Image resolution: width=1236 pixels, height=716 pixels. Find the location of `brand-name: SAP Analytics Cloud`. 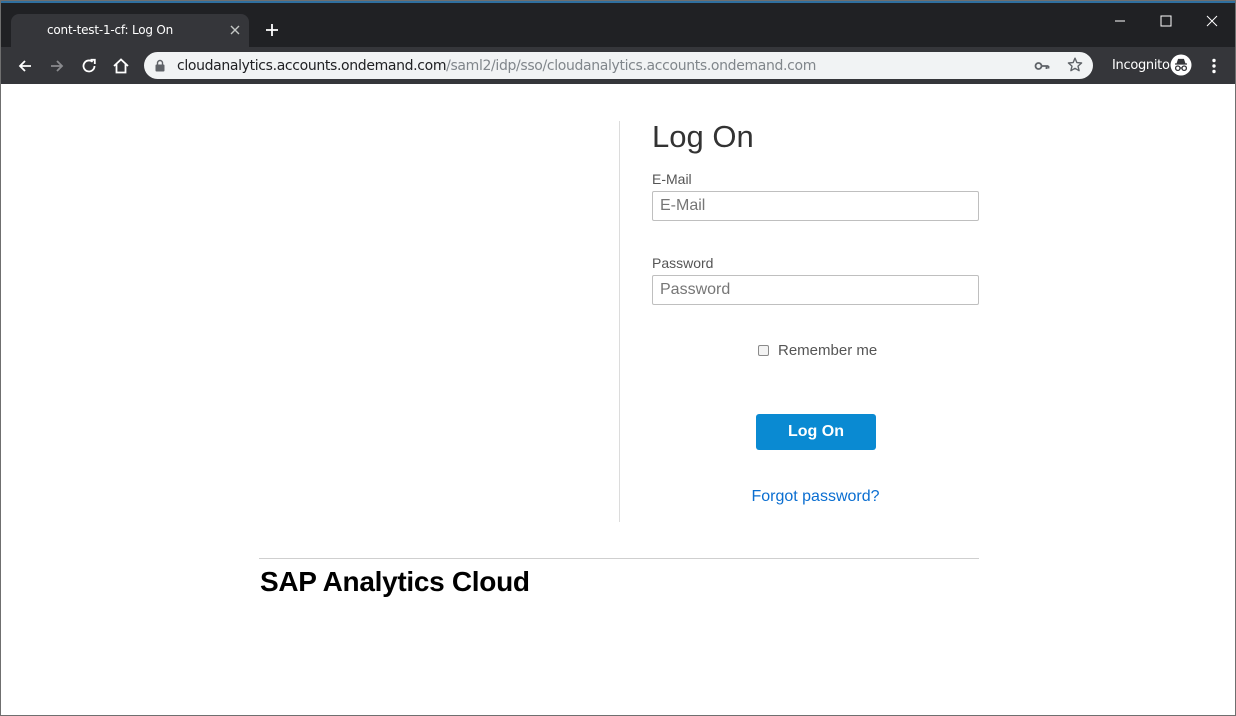

brand-name: SAP Analytics Cloud is located at coordinates (395, 581).